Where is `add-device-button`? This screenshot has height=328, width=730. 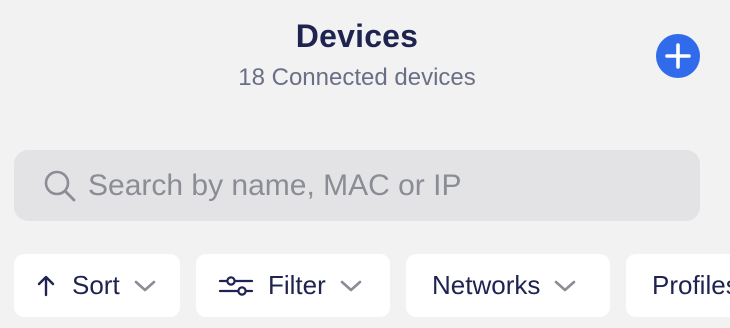
add-device-button is located at coordinates (678, 56).